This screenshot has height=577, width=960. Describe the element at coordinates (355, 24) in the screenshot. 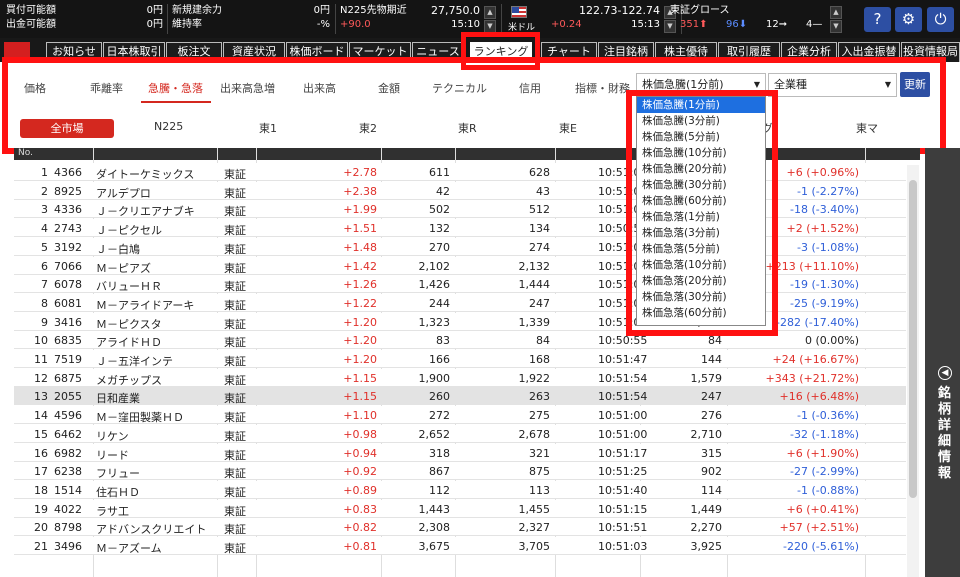

I see `n225-change: +90.0` at that location.